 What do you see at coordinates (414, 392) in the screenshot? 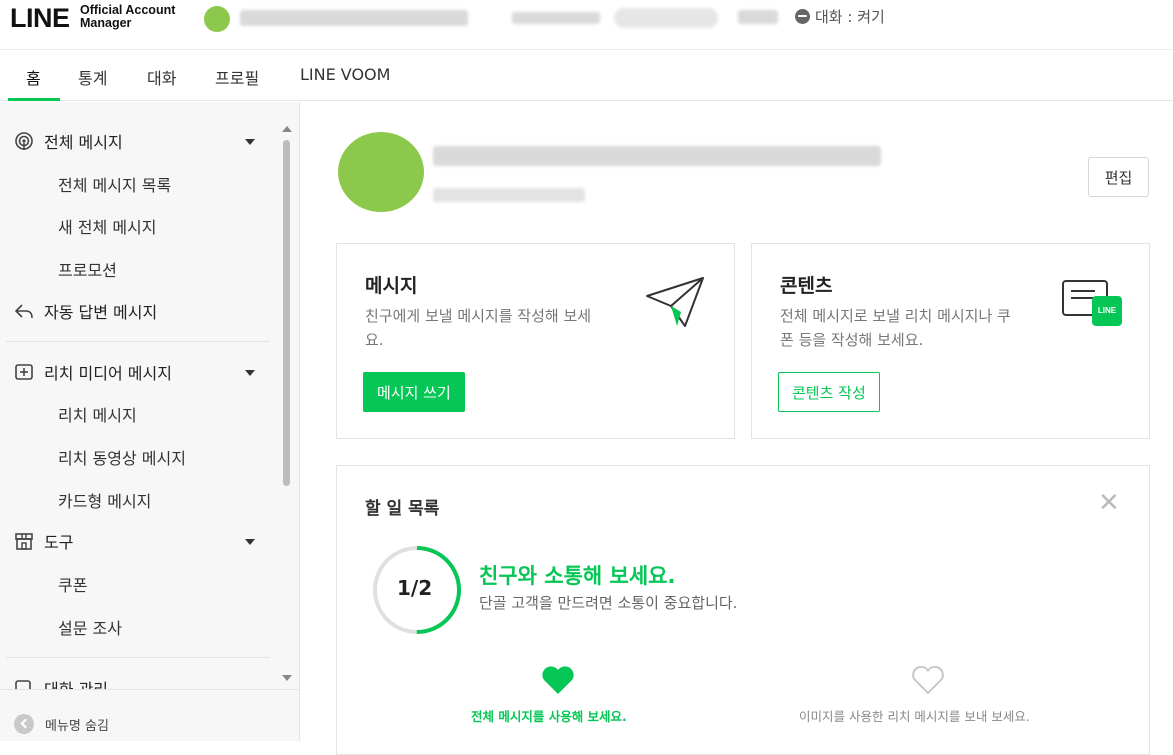
I see `write-message-button: 메시지 쓰기` at bounding box center [414, 392].